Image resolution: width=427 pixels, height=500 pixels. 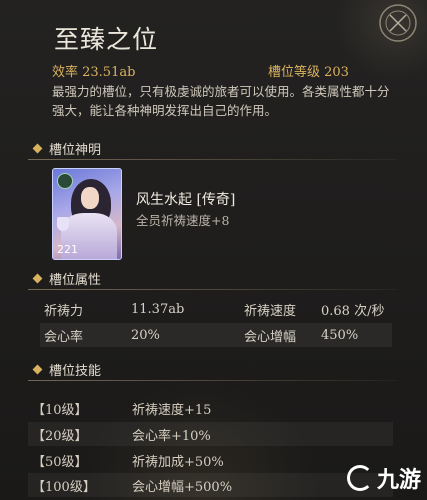 What do you see at coordinates (60, 462) in the screenshot?
I see `skill-level: 【50级】` at bounding box center [60, 462].